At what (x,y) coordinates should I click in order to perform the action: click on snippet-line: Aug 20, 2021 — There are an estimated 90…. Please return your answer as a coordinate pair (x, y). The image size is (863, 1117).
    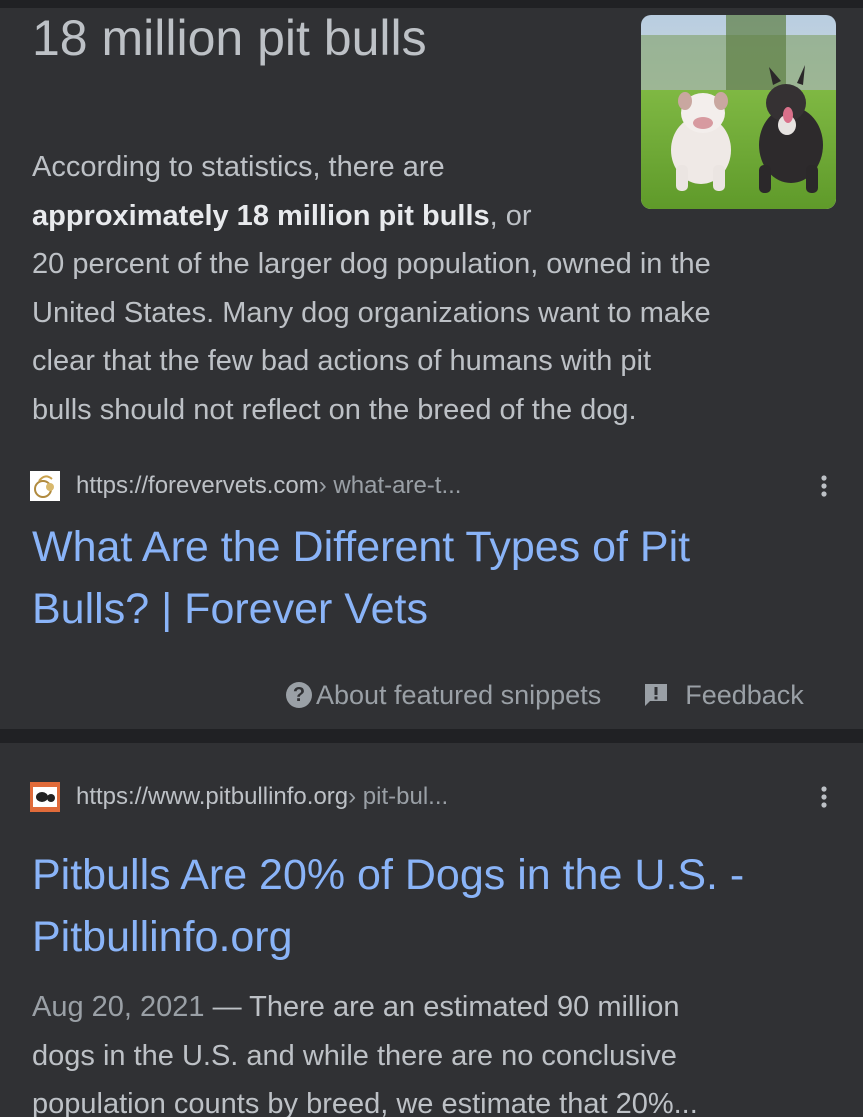
    Looking at the image, I should click on (365, 1007).